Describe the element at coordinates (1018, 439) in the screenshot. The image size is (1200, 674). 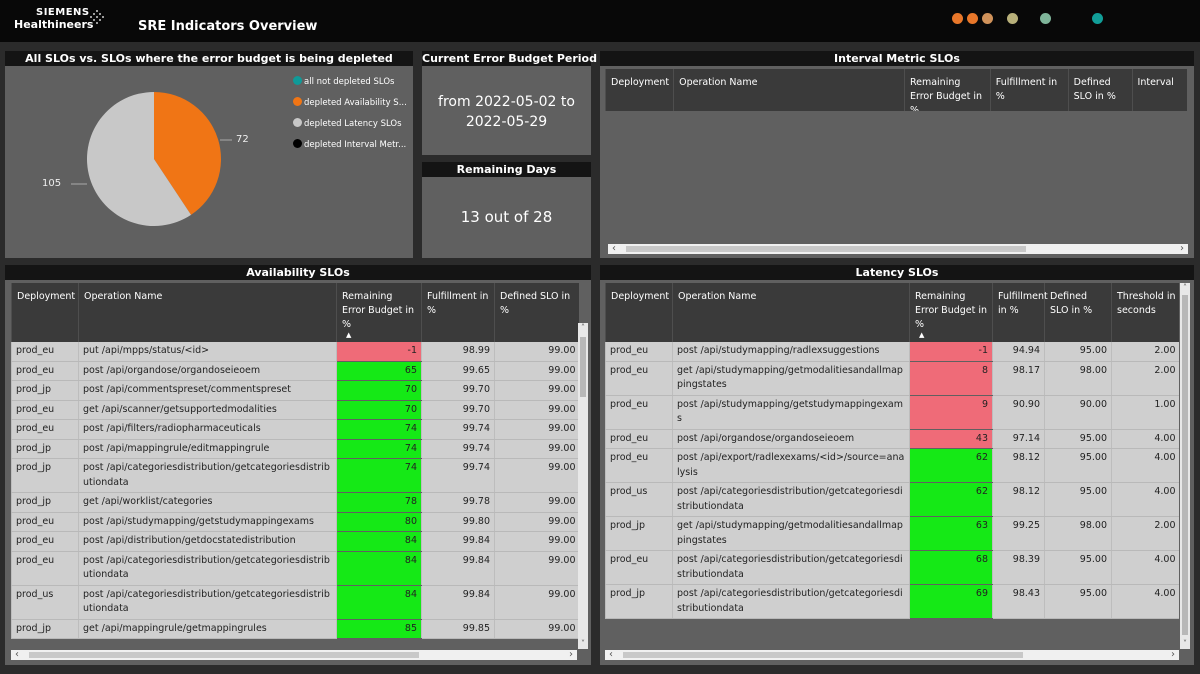
I see `cell-ful: 97.14` at that location.